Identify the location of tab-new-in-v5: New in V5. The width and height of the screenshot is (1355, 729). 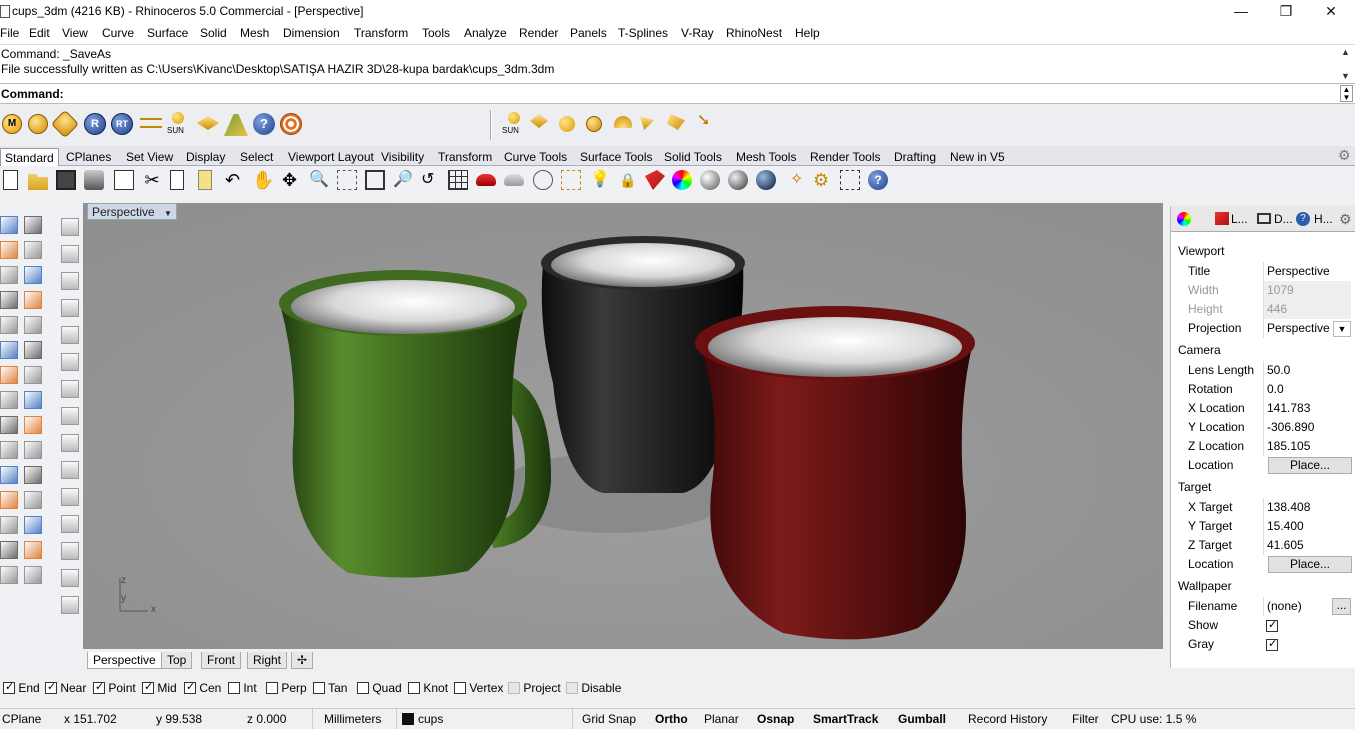
(977, 157).